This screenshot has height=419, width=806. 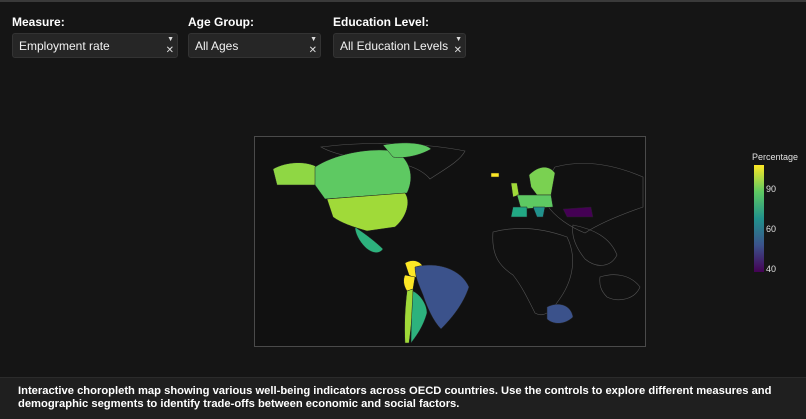 What do you see at coordinates (542, 181) in the screenshot?
I see `nordic-region` at bounding box center [542, 181].